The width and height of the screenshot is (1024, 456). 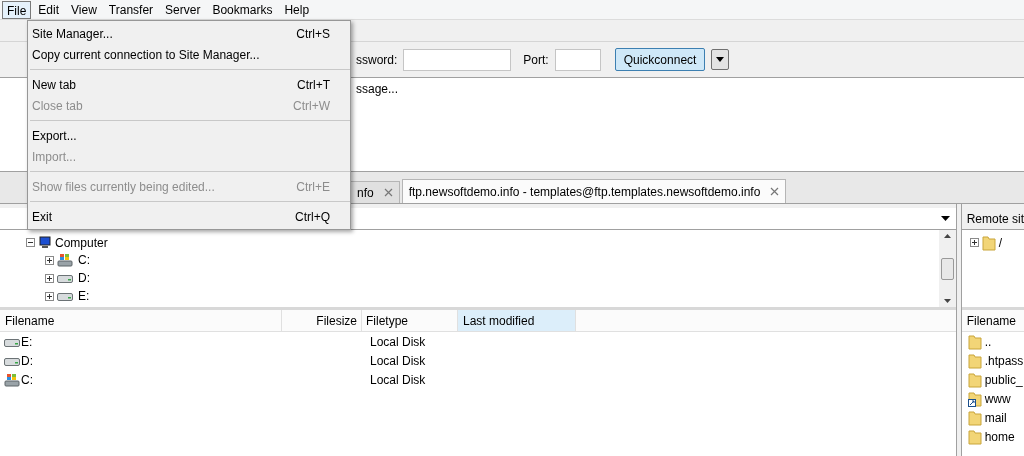 What do you see at coordinates (375, 192) in the screenshot?
I see `connection-tab: nfo` at bounding box center [375, 192].